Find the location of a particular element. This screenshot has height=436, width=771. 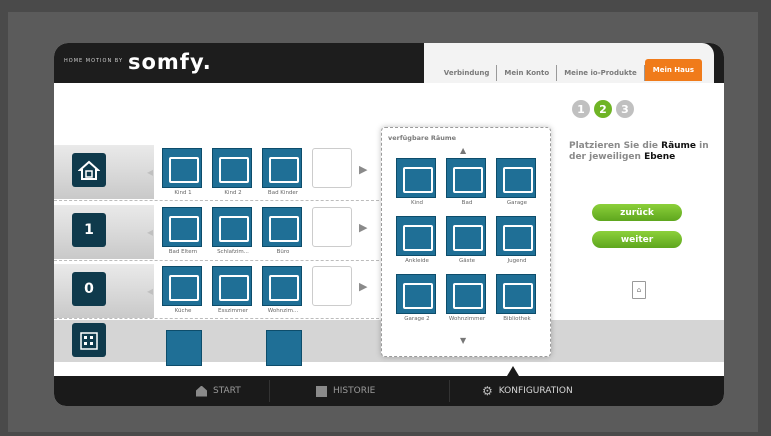

available-room-tile: Jugend is located at coordinates (517, 240).